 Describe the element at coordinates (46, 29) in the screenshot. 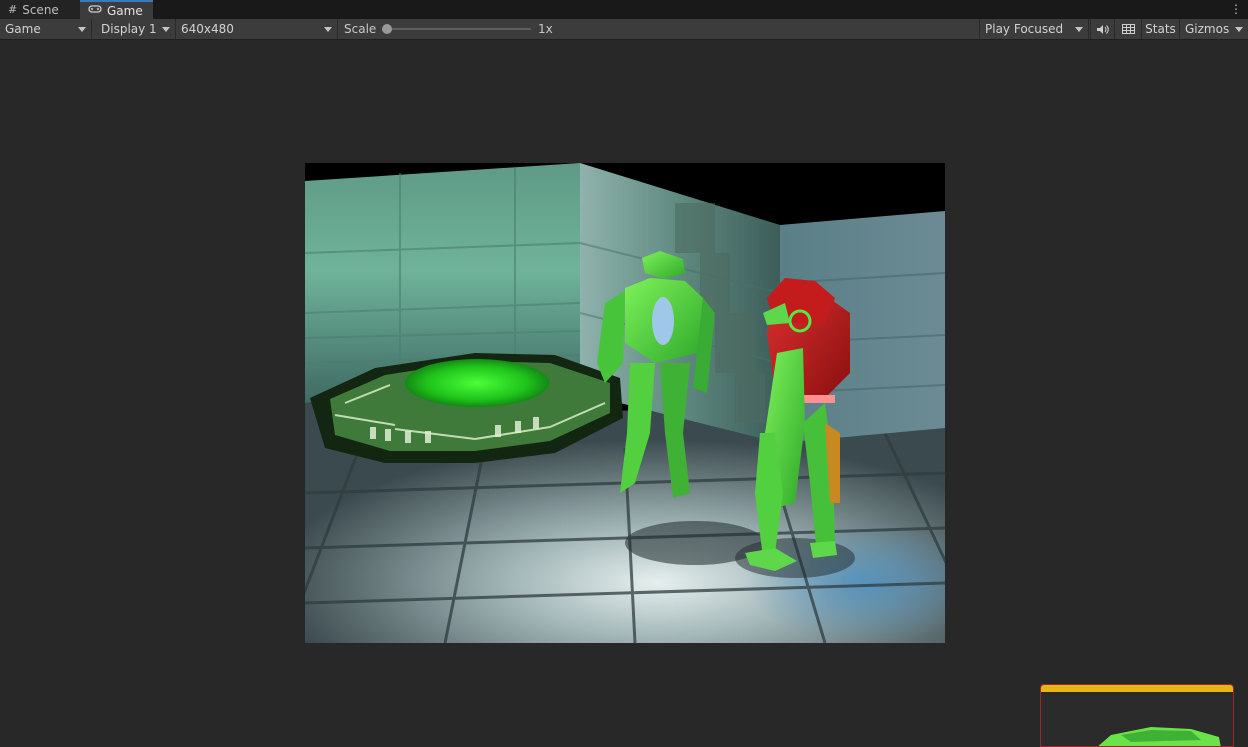

I see `game-mode-dropdown: Game` at that location.